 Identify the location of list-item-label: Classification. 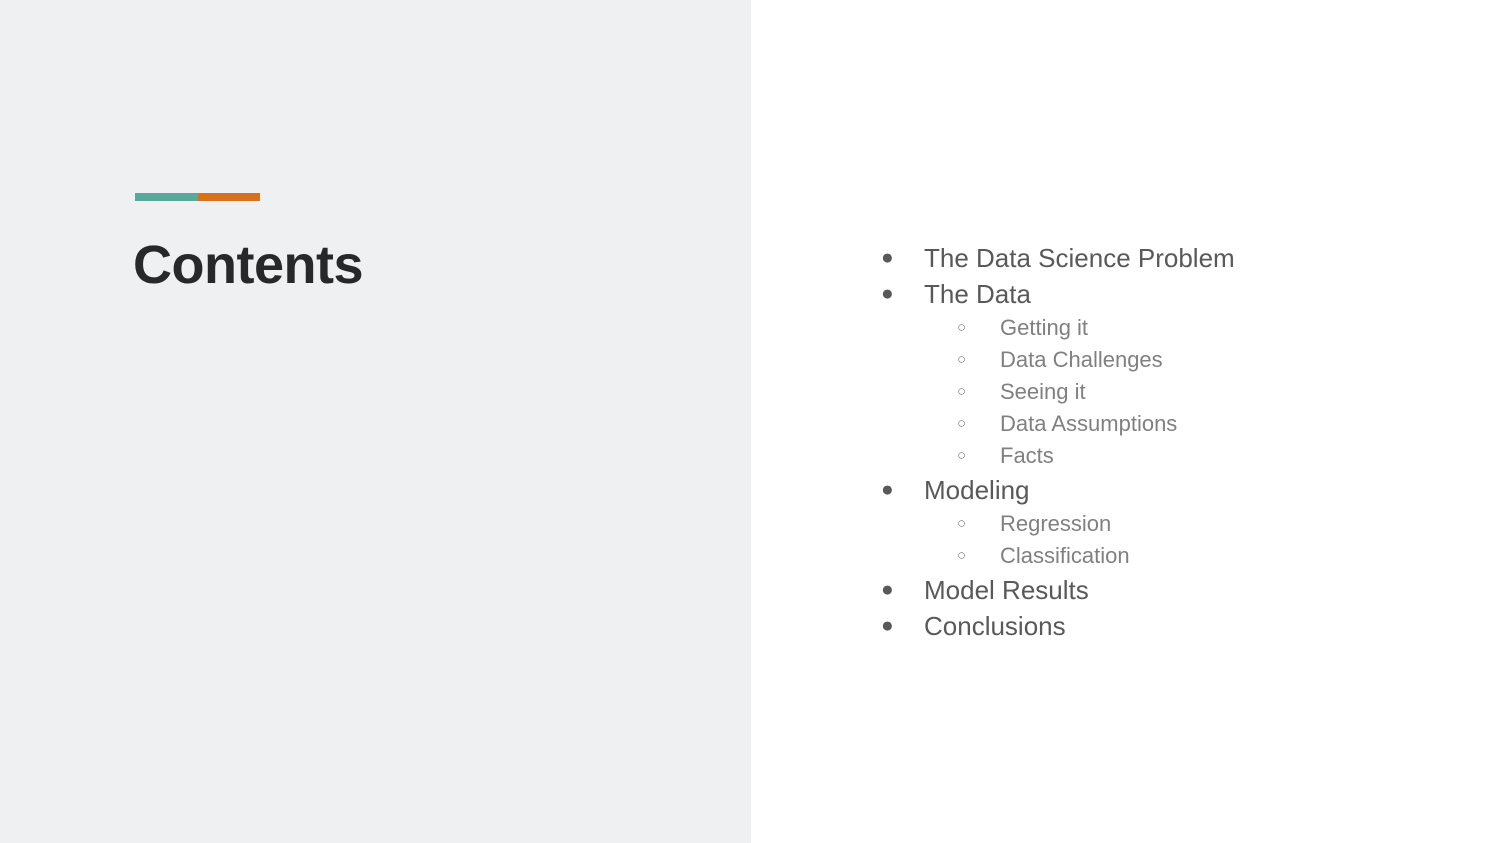
(1065, 555).